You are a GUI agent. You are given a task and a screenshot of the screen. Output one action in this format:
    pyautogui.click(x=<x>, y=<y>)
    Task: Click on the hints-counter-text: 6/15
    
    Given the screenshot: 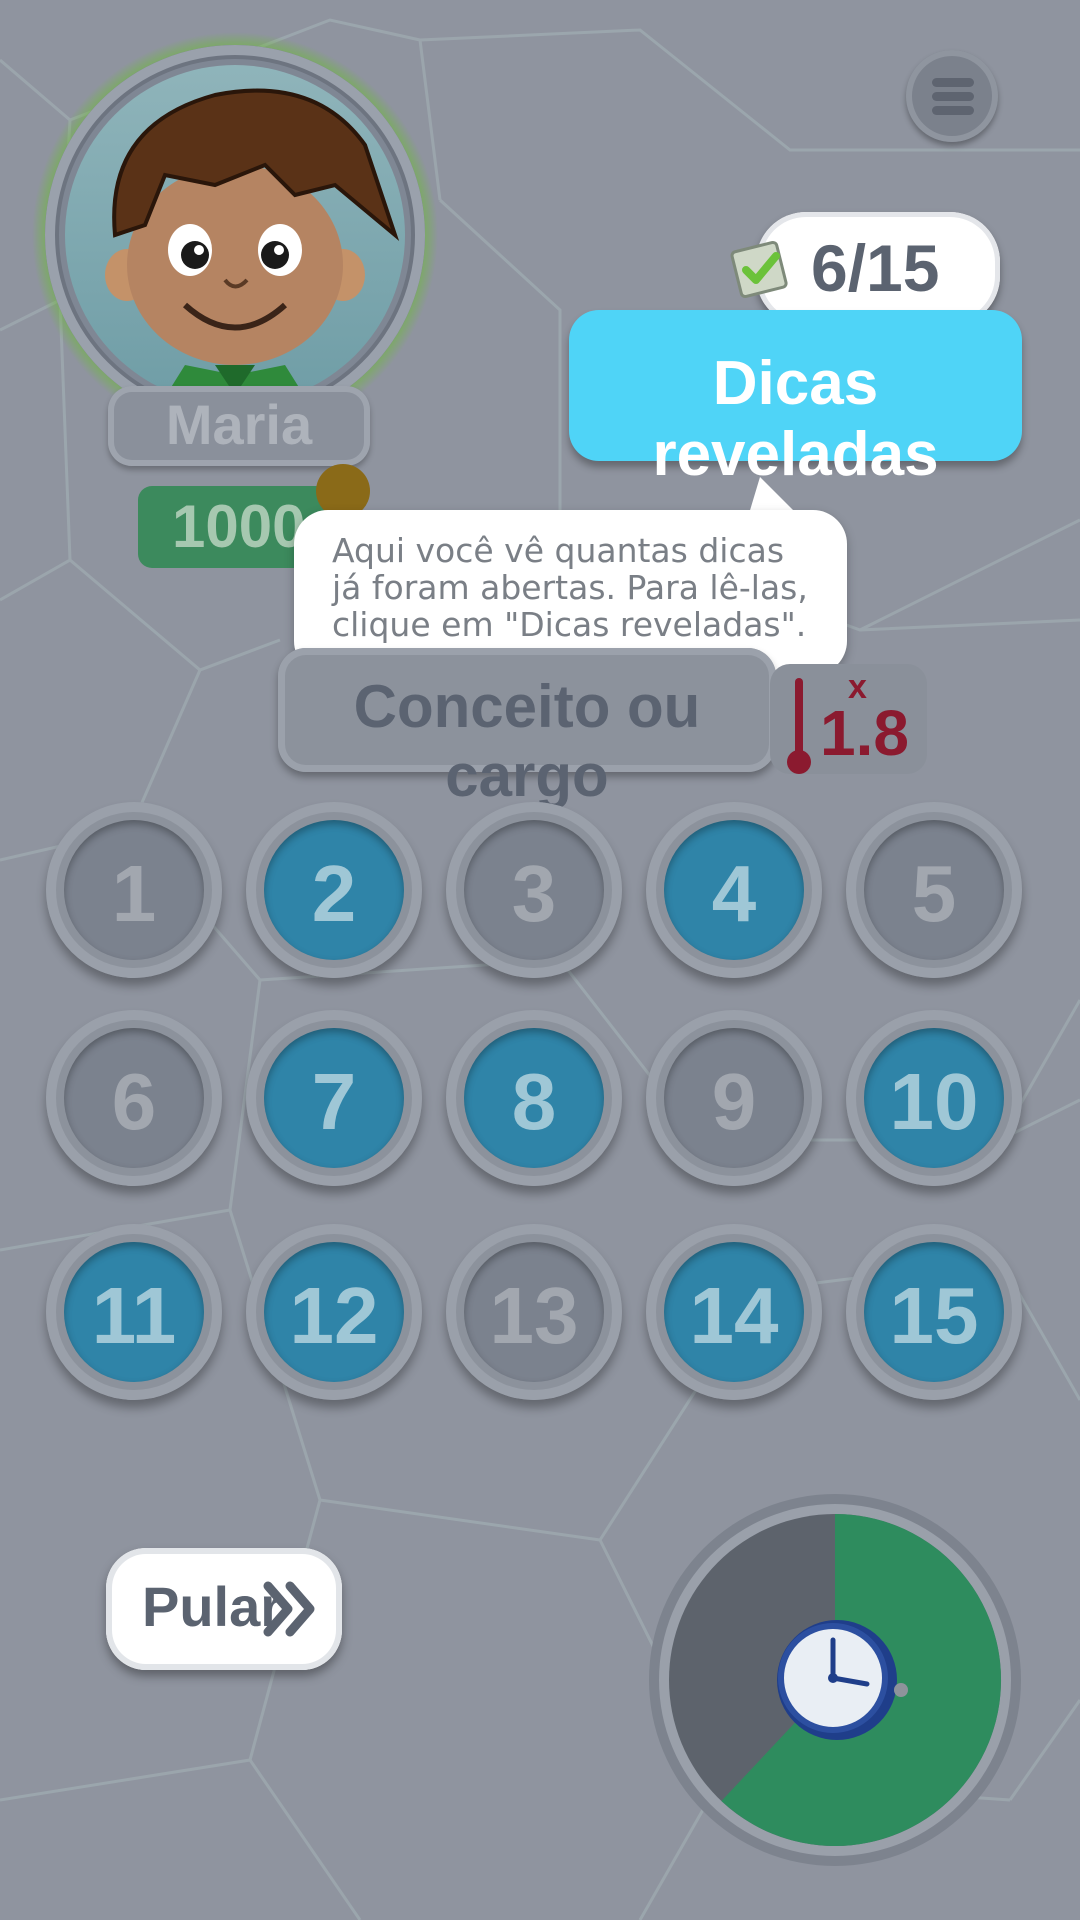 What is the action you would take?
    pyautogui.click(x=875, y=268)
    